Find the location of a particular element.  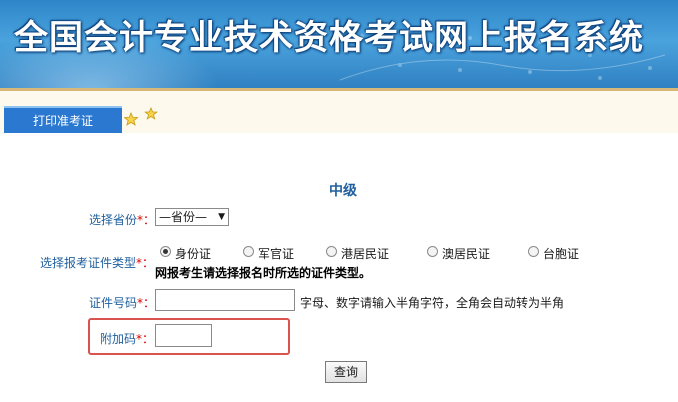

tab-bar: 打印准考证 is located at coordinates (339, 112).